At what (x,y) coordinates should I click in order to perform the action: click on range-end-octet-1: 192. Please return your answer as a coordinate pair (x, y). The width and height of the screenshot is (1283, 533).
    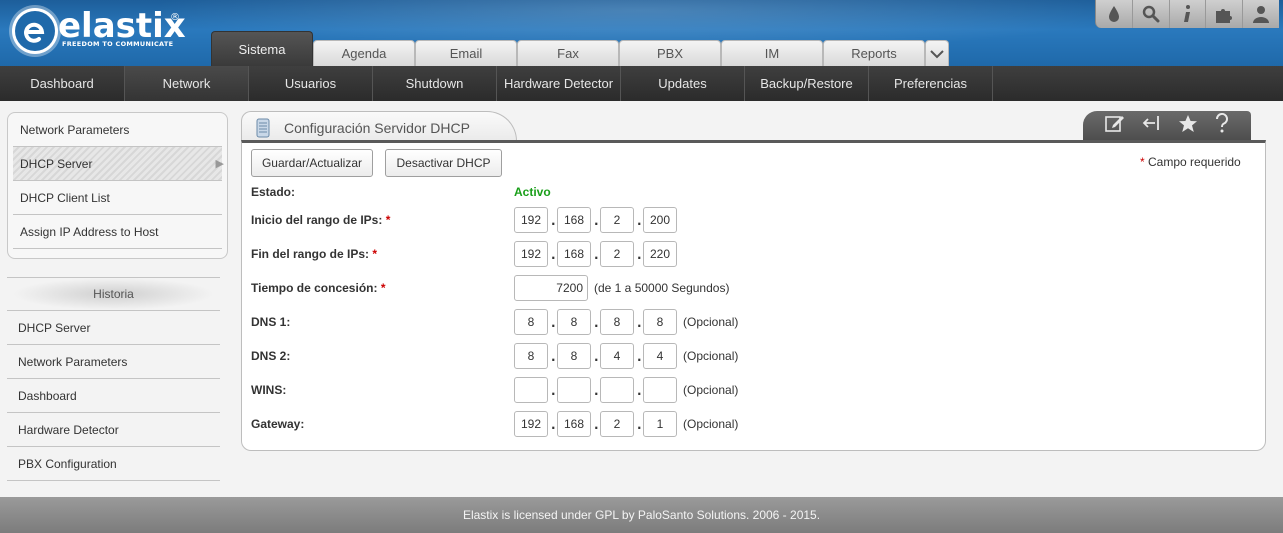
    Looking at the image, I should click on (531, 254).